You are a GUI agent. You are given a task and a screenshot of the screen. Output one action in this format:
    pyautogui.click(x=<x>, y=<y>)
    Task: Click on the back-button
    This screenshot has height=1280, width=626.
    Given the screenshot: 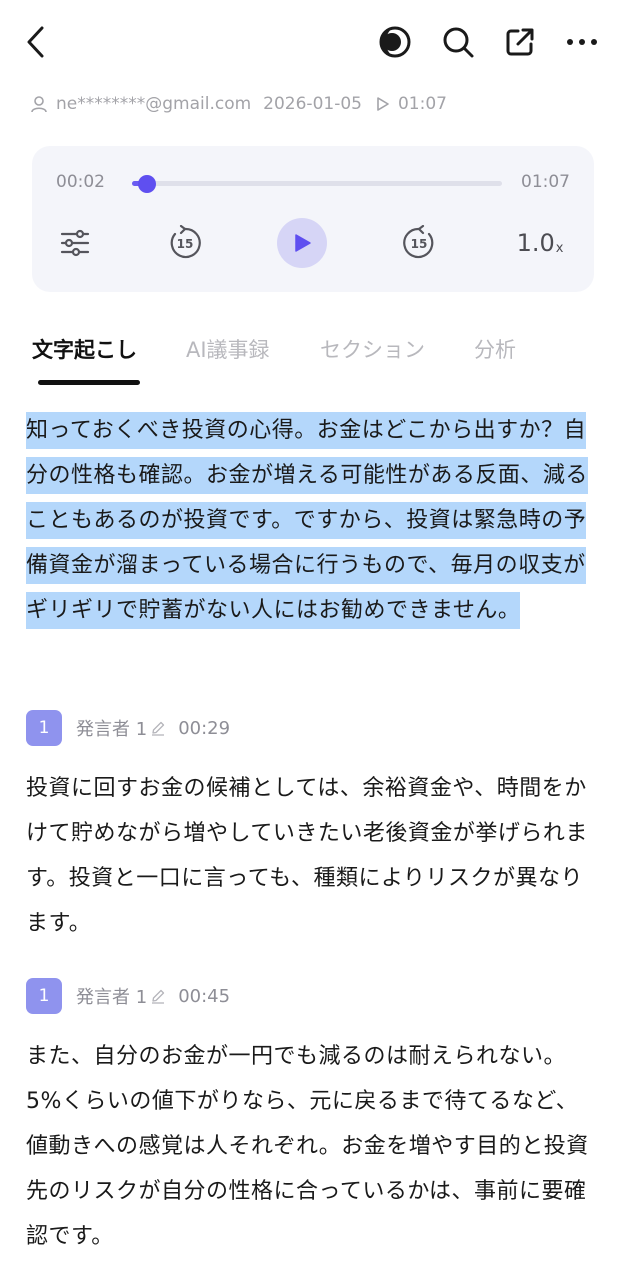 What is the action you would take?
    pyautogui.click(x=36, y=42)
    